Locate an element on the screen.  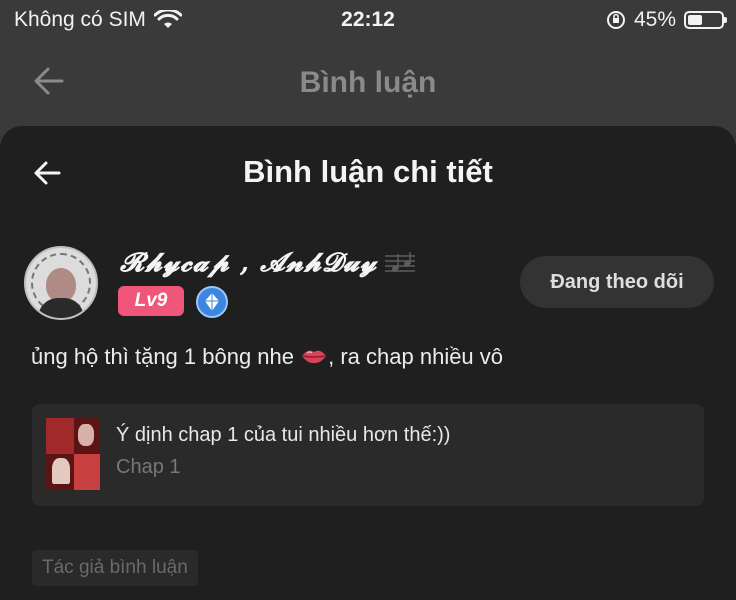
chapter-title: Ý dịnh chap 1 của tui nhiều hơn thế:)) is located at coordinates (283, 435).